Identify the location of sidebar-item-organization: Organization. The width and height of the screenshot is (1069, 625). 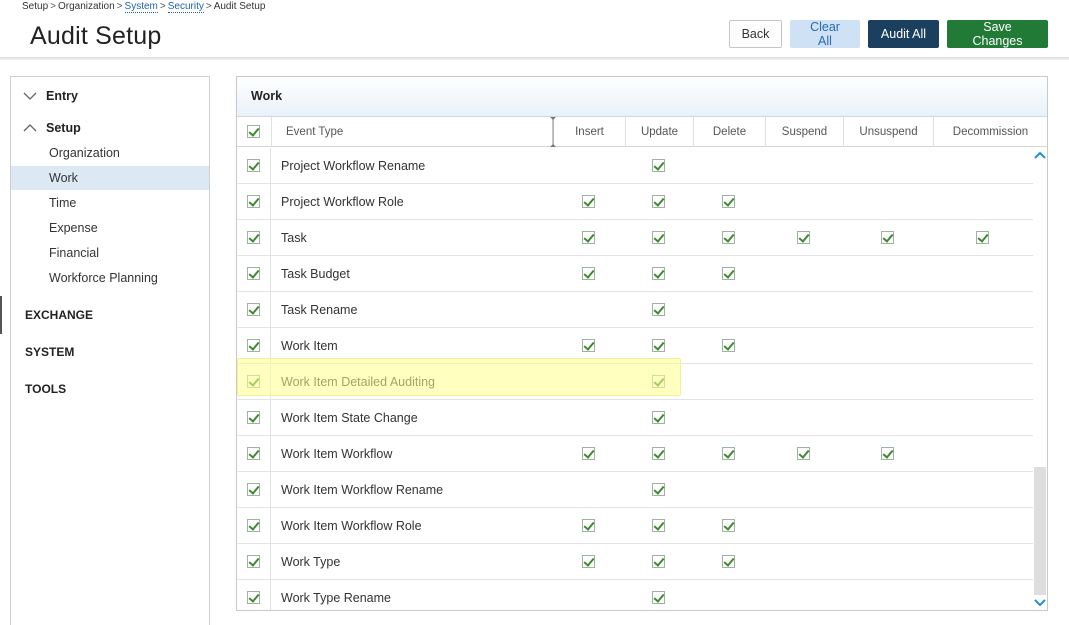
(110, 153).